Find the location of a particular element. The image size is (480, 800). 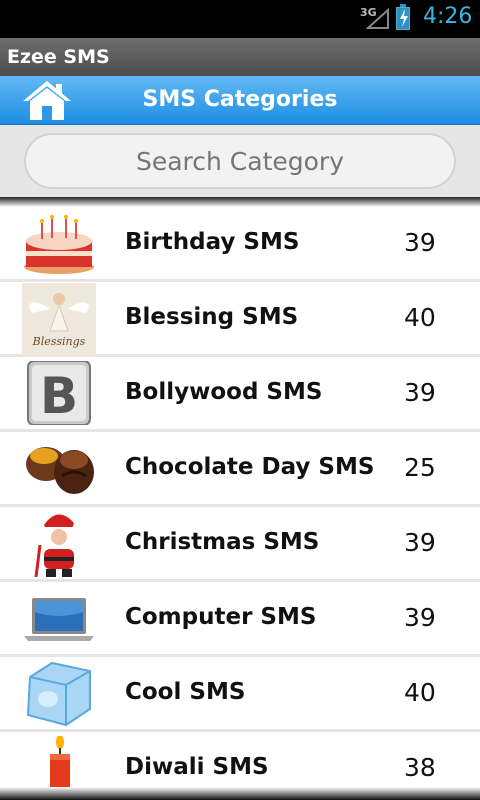

category-name: Computer SMS is located at coordinates (221, 617).